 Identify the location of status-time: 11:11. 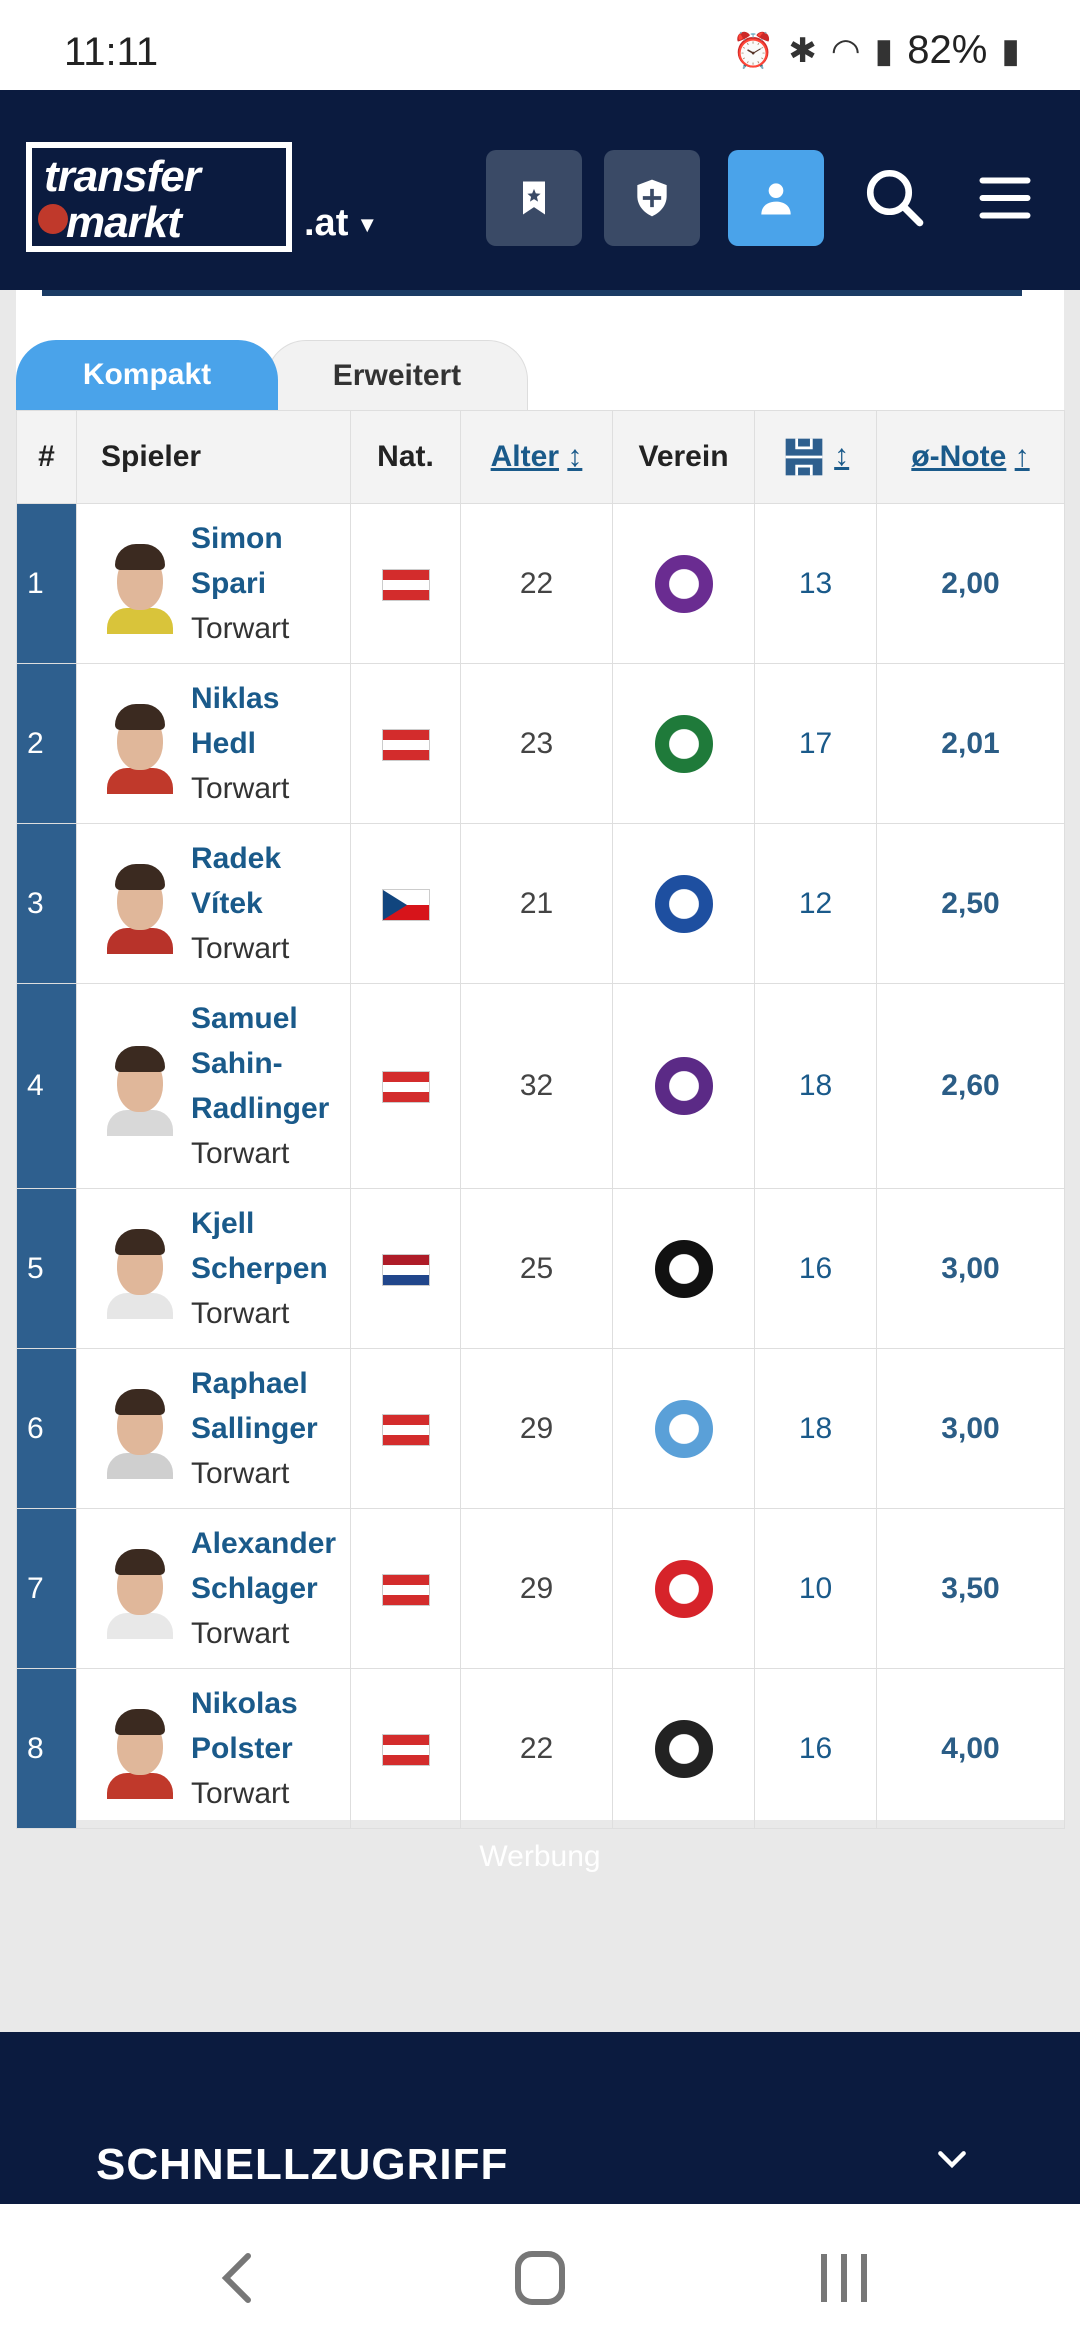
(111, 52).